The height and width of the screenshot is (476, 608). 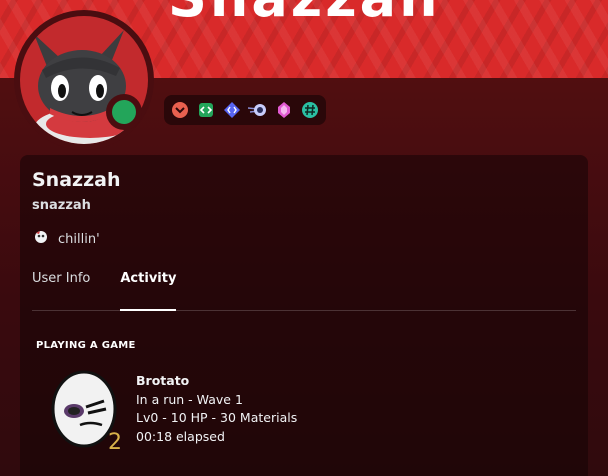 I want to click on game-small-image-text: 2, so click(x=115, y=441).